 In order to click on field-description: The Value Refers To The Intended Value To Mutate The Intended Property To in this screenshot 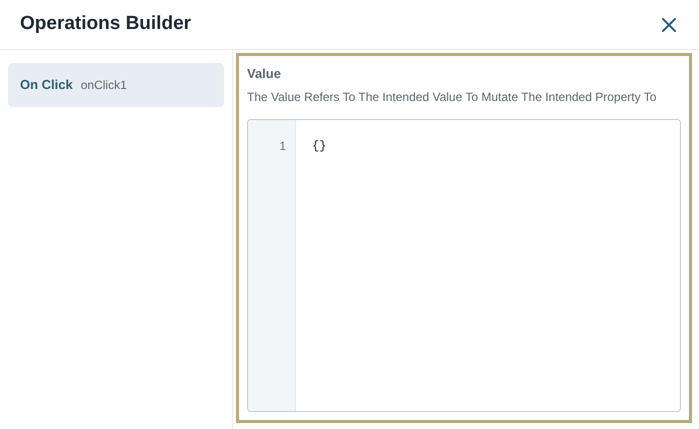, I will do `click(452, 97)`.